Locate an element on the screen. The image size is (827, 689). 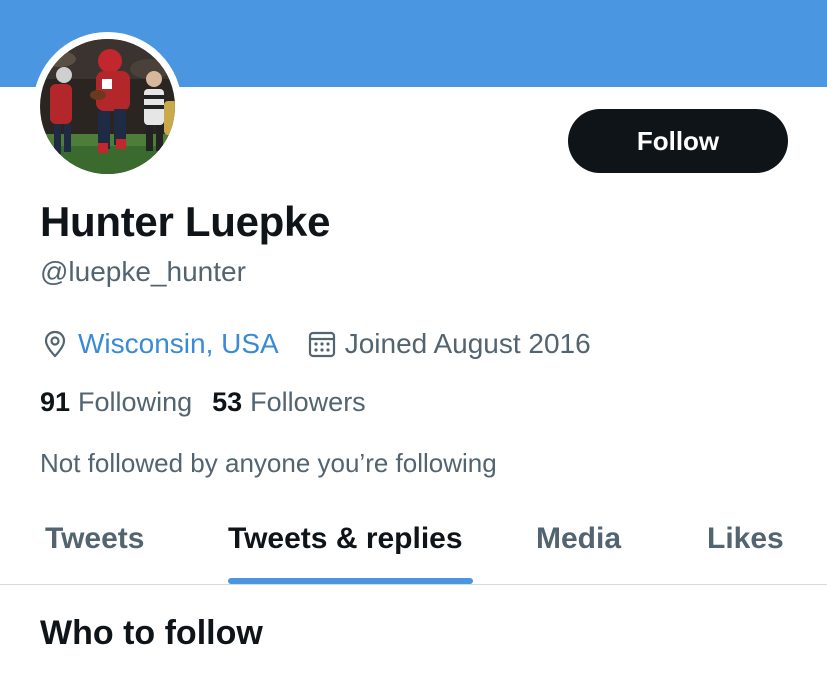
follow-button: Follow is located at coordinates (678, 141).